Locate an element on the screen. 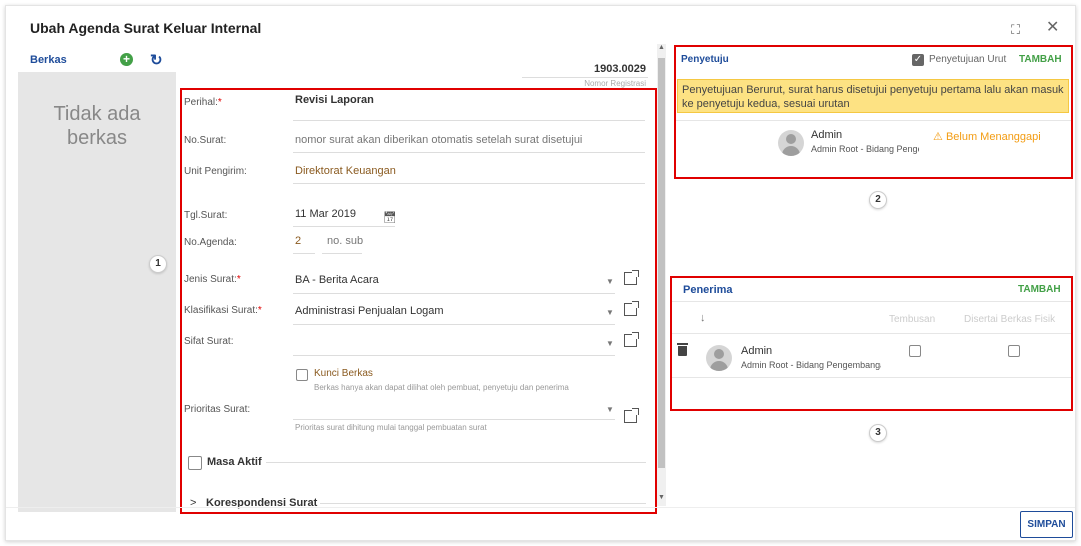 This screenshot has width=1081, height=546. perihal-label: Perihal:* is located at coordinates (203, 102).